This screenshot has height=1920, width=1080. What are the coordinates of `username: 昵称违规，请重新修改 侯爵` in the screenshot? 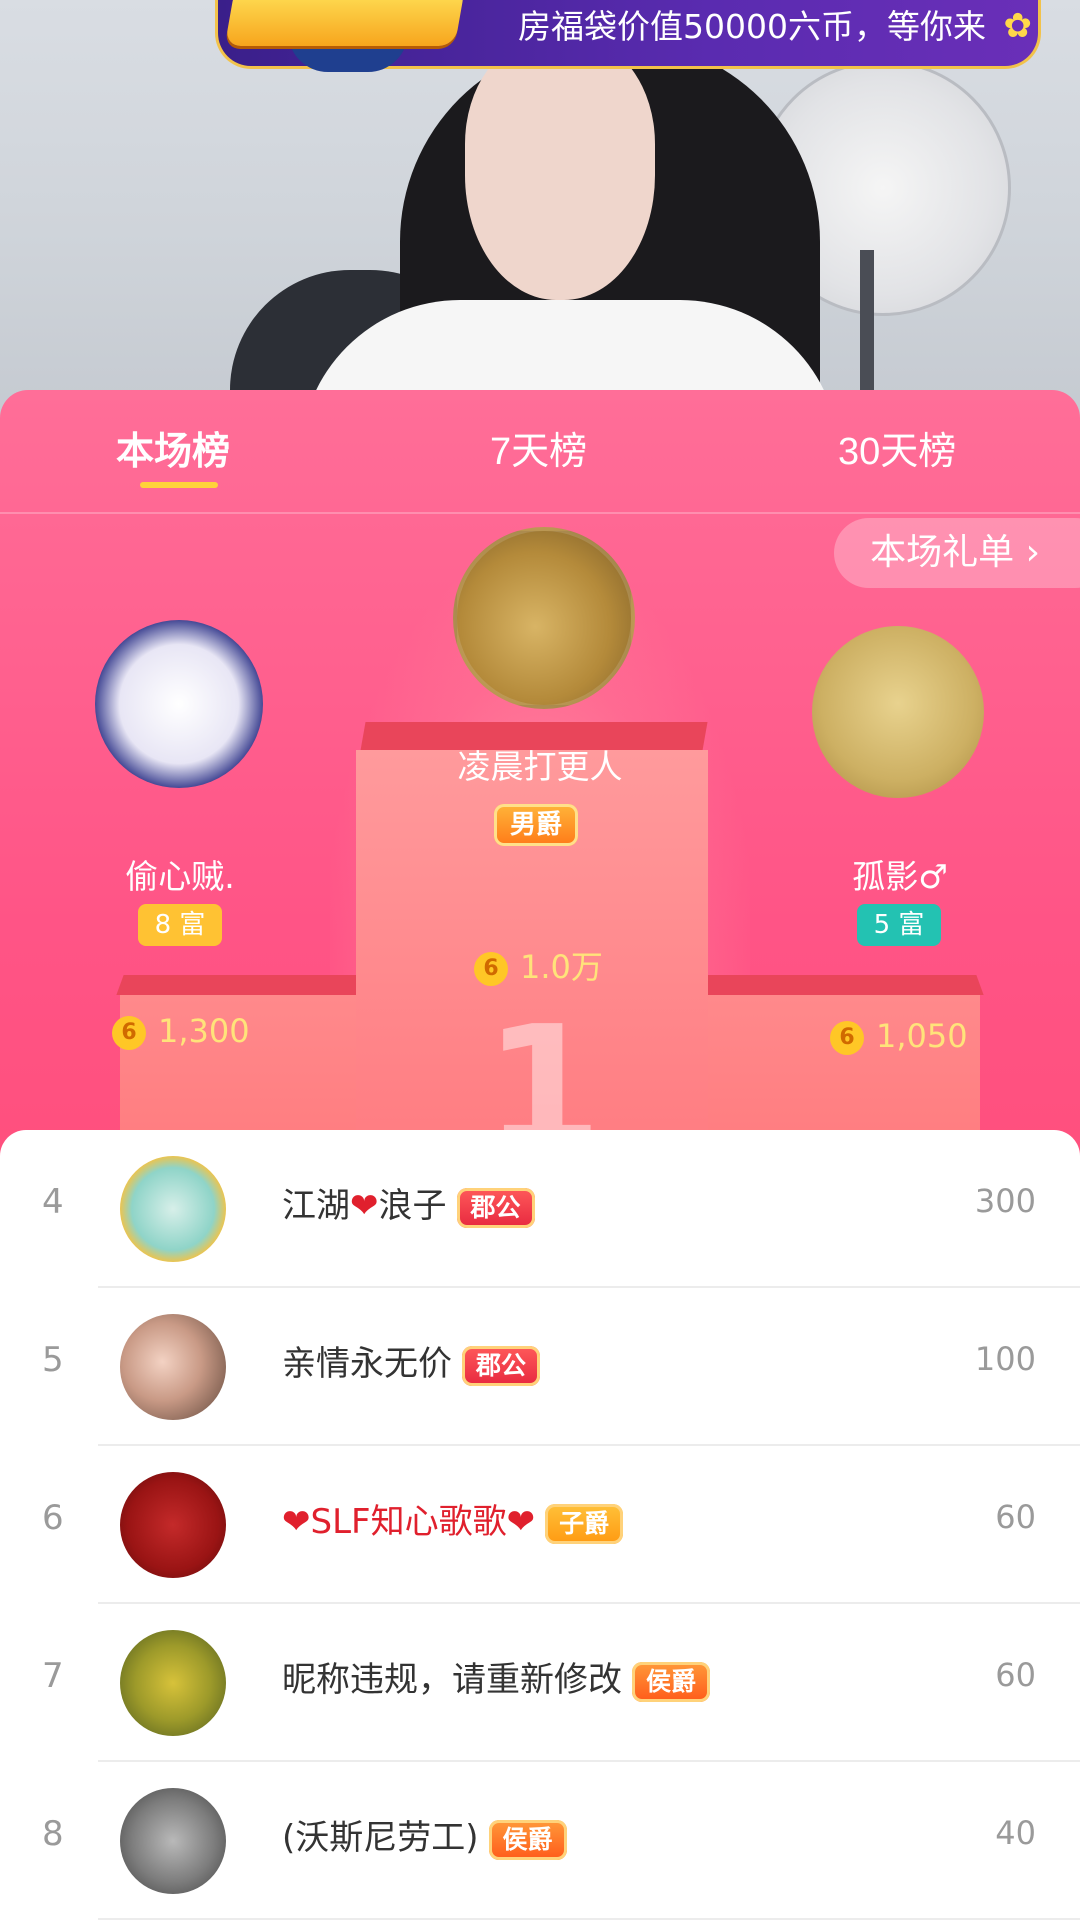 It's located at (496, 1677).